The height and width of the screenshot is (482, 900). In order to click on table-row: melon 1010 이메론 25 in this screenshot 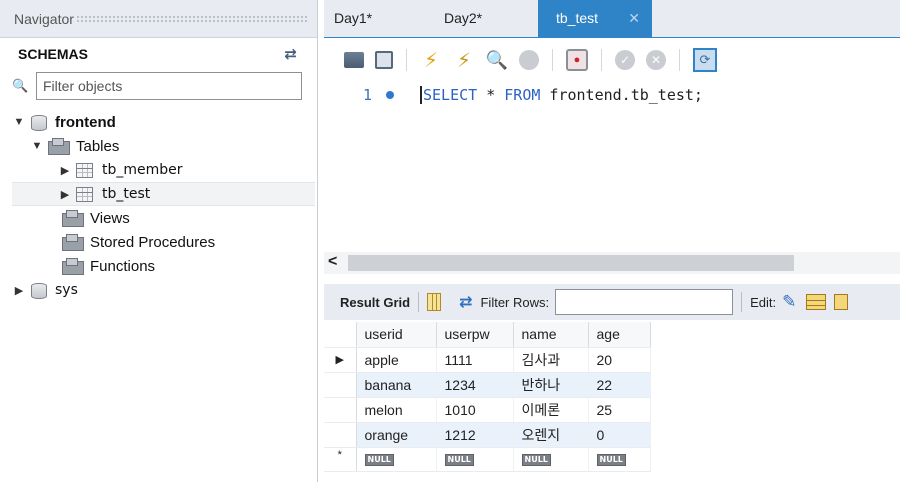, I will do `click(487, 410)`.